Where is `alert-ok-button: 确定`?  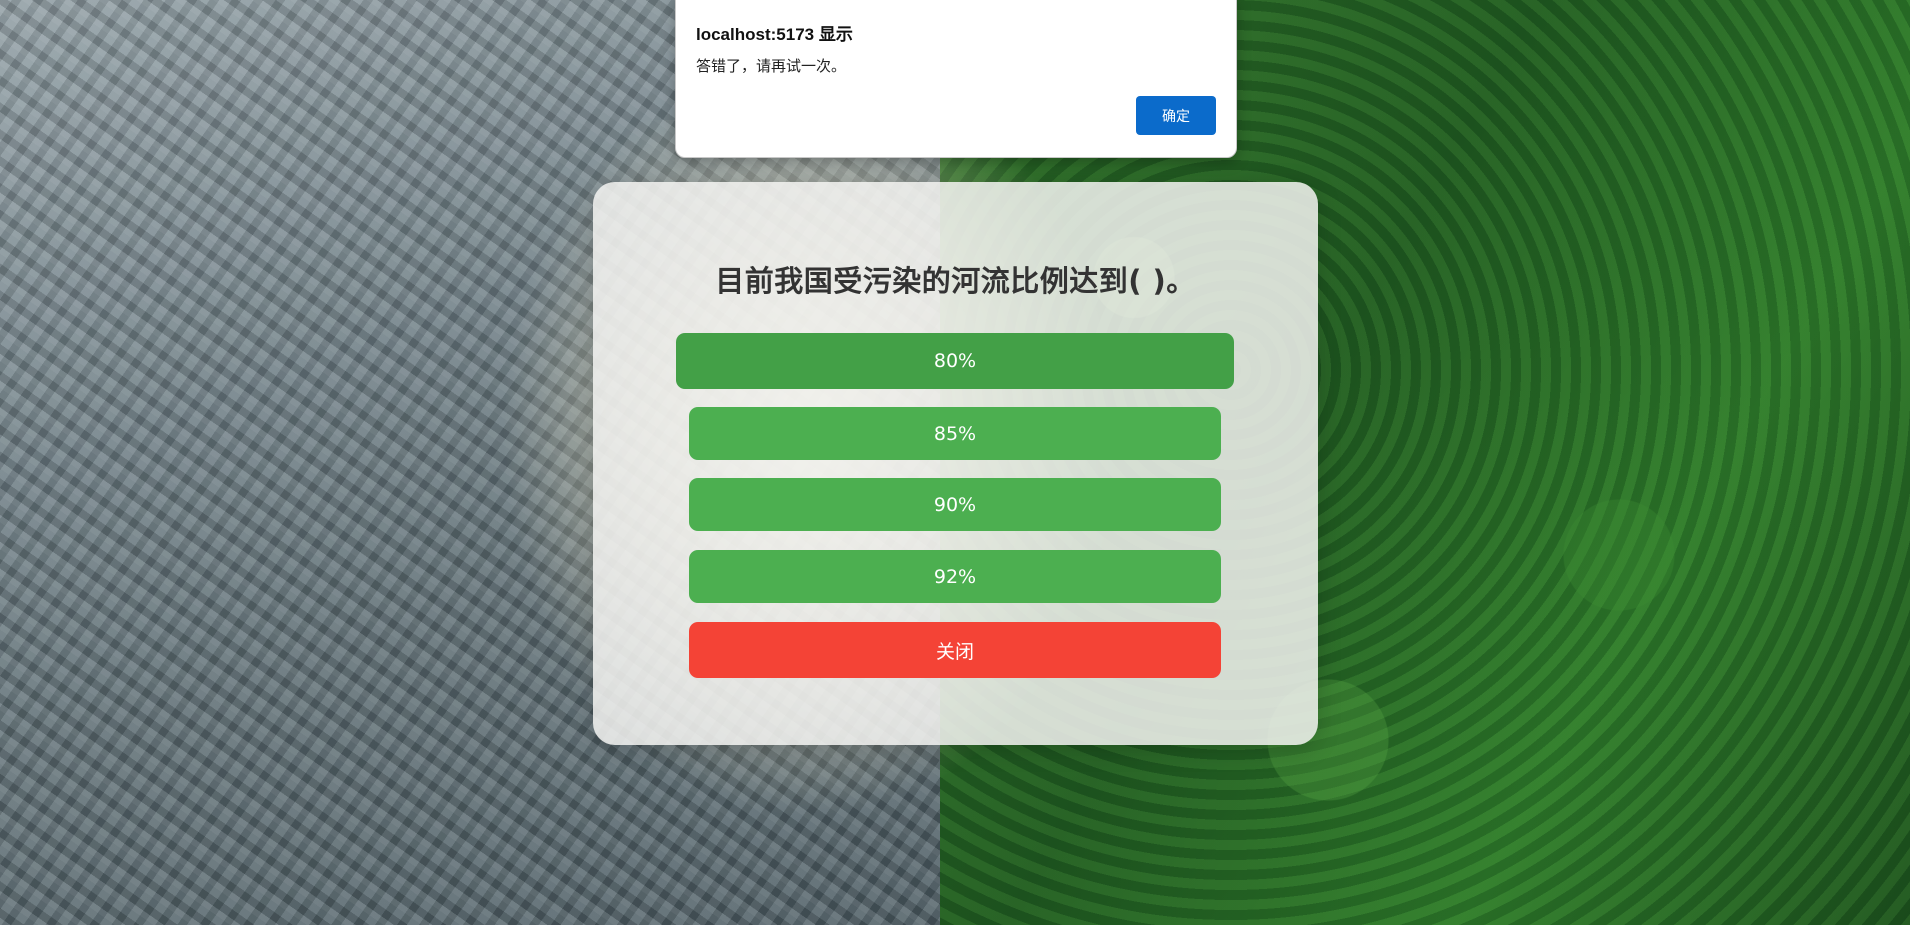 alert-ok-button: 确定 is located at coordinates (1176, 115).